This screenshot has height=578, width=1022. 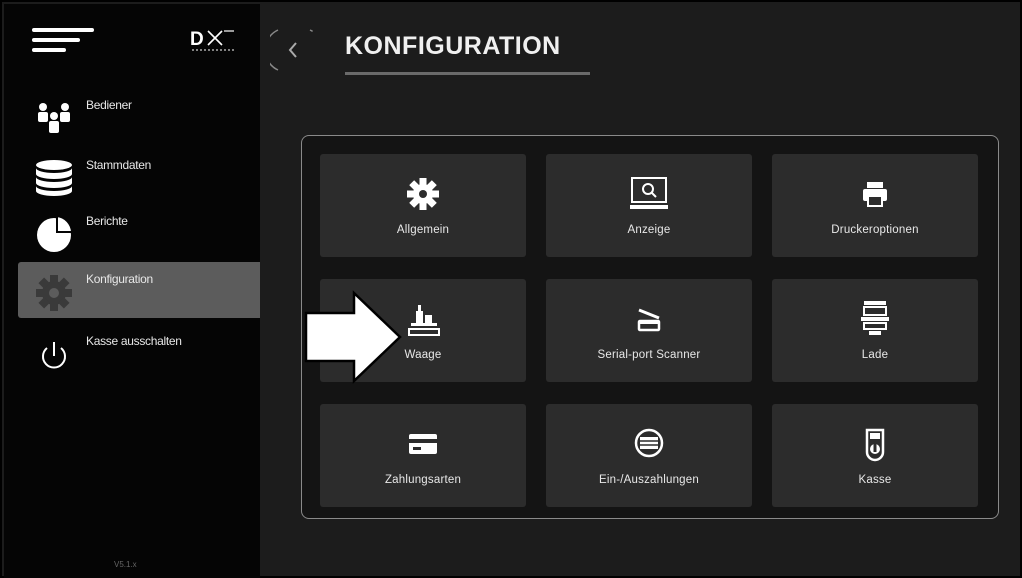 I want to click on tile-druckeroptionen: Druckeroptionen, so click(x=875, y=205).